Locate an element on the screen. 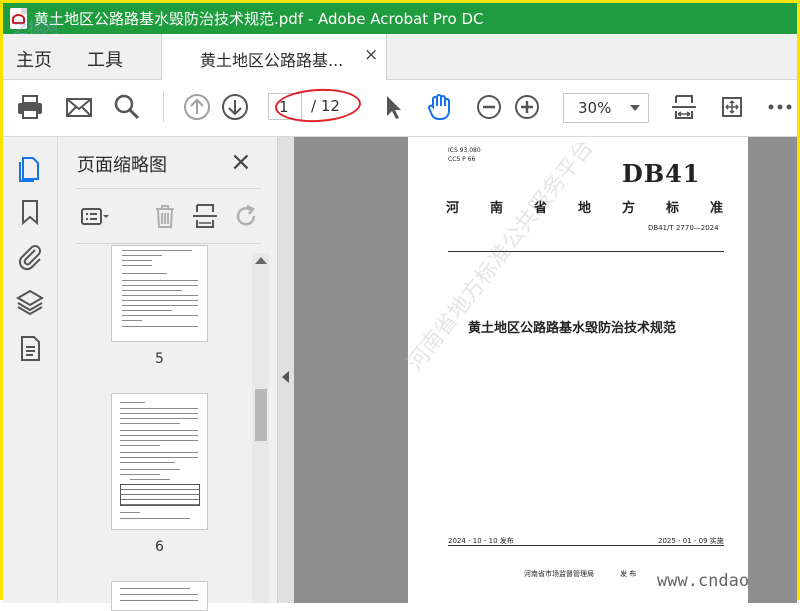  tab-close-icon: × is located at coordinates (371, 55).